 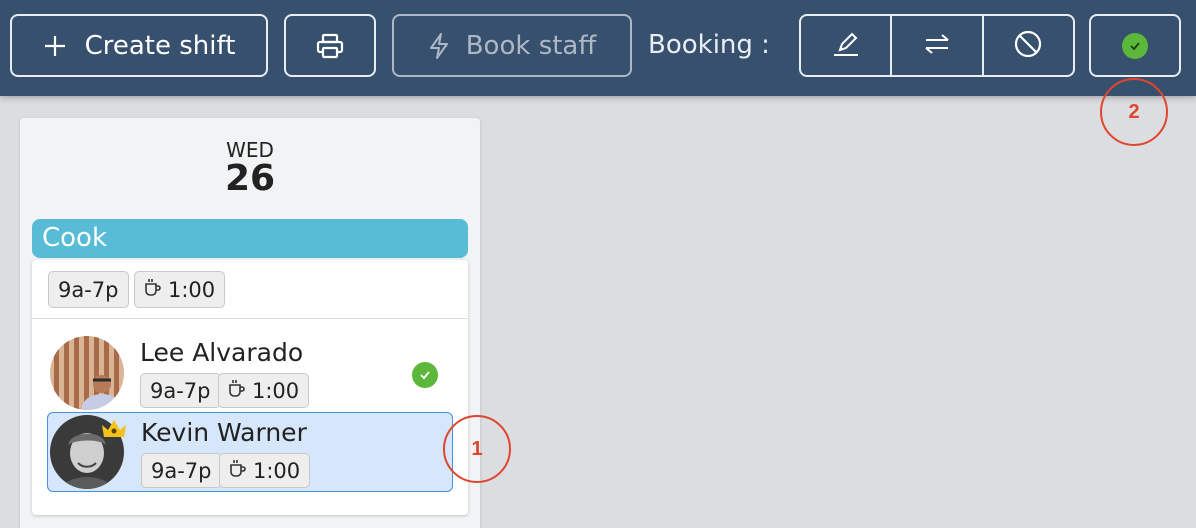 I want to click on booking-actions, so click(x=937, y=45).